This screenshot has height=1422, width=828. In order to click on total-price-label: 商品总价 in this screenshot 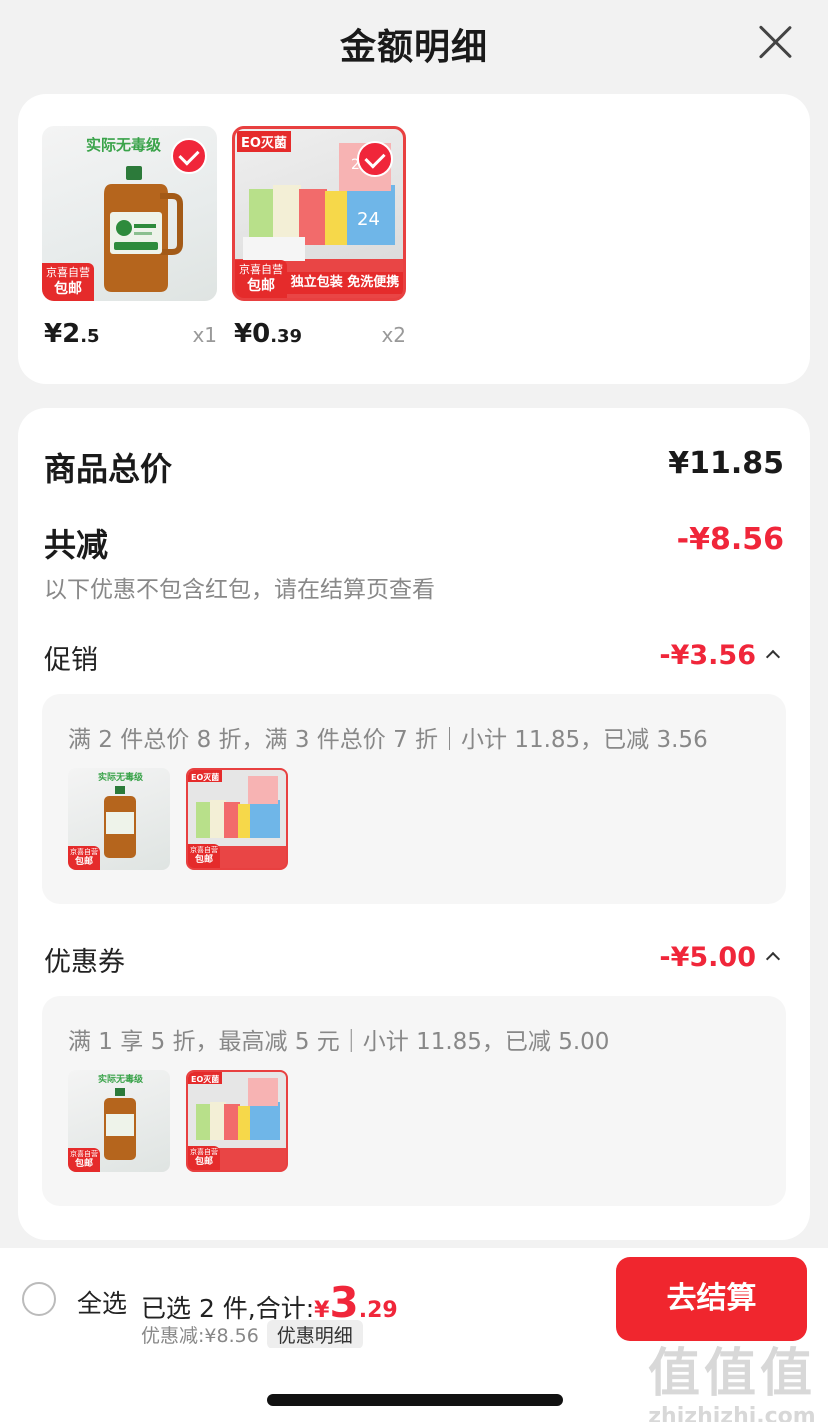, I will do `click(108, 469)`.